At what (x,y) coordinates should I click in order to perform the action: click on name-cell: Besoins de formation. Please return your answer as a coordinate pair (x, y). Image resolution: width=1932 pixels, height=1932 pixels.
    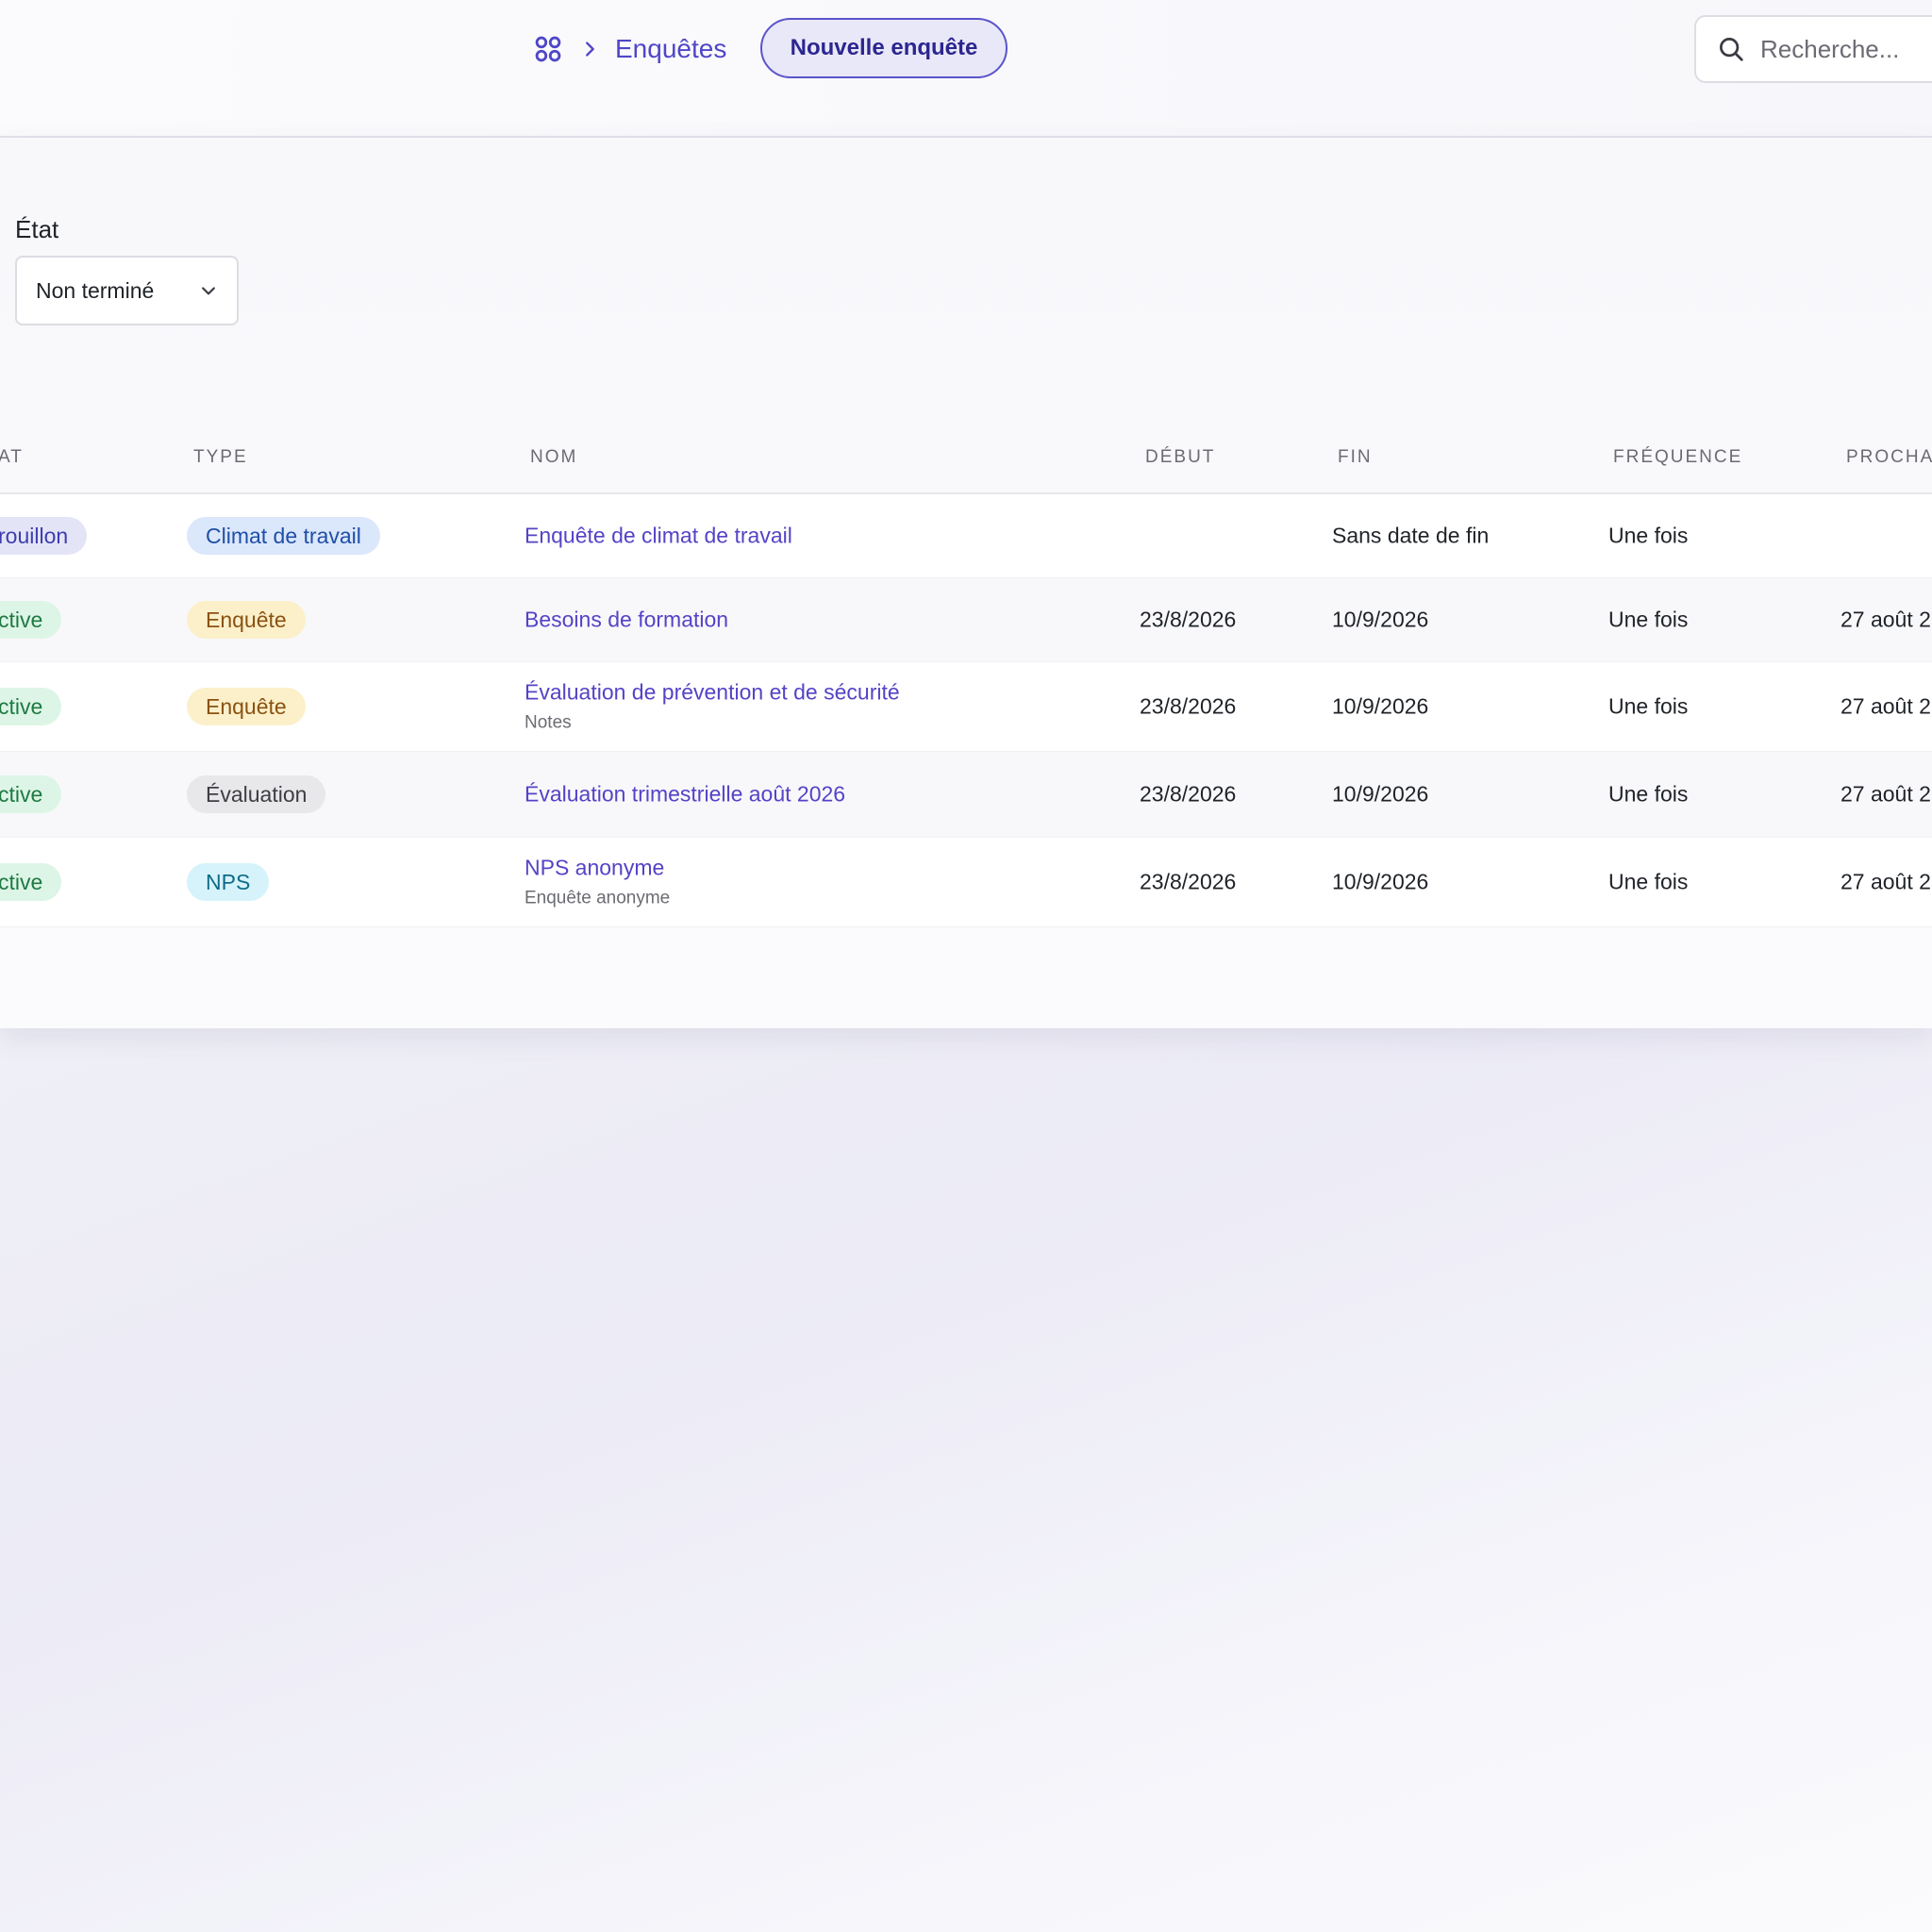
    Looking at the image, I should click on (626, 621).